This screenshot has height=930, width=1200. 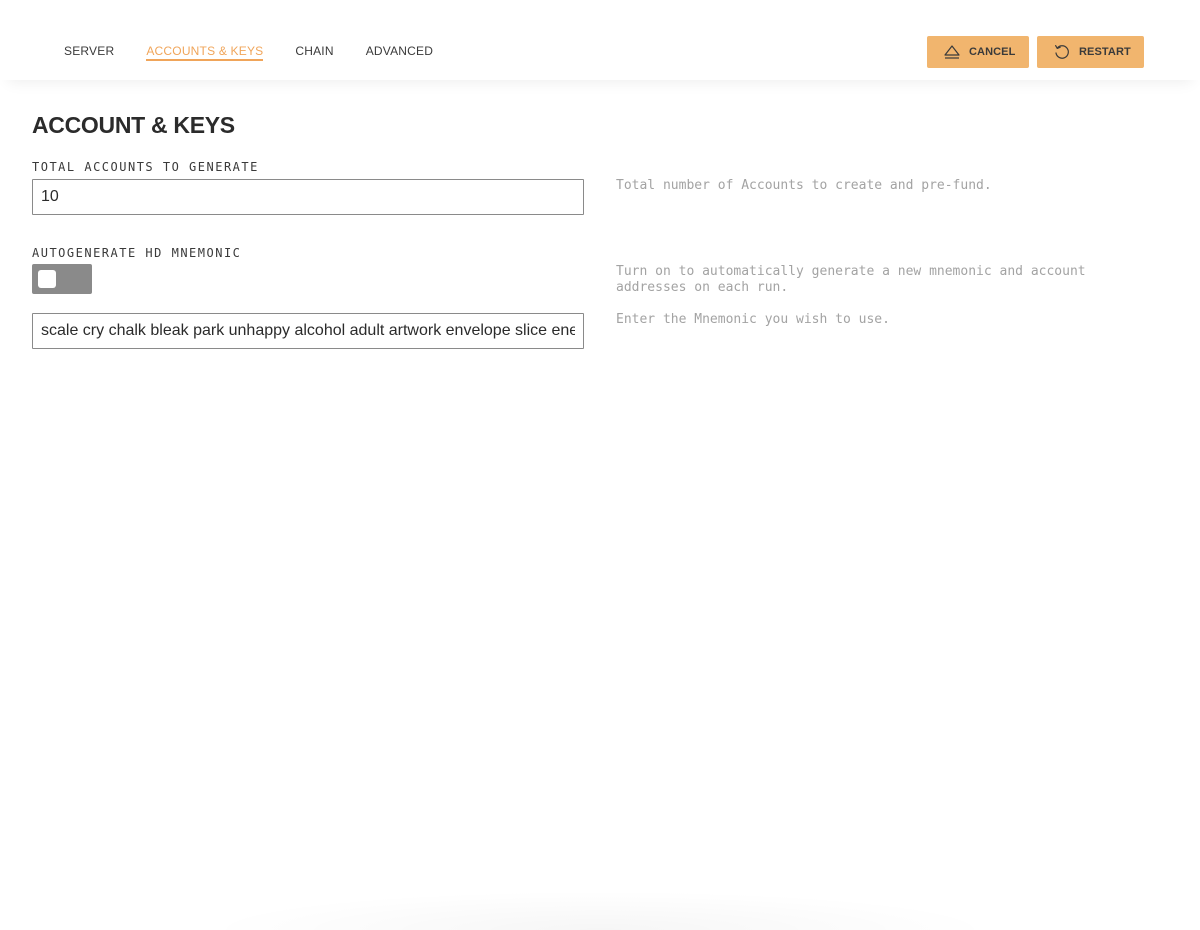 What do you see at coordinates (1035, 52) in the screenshot?
I see `action-buttons: CANCEL RESTART` at bounding box center [1035, 52].